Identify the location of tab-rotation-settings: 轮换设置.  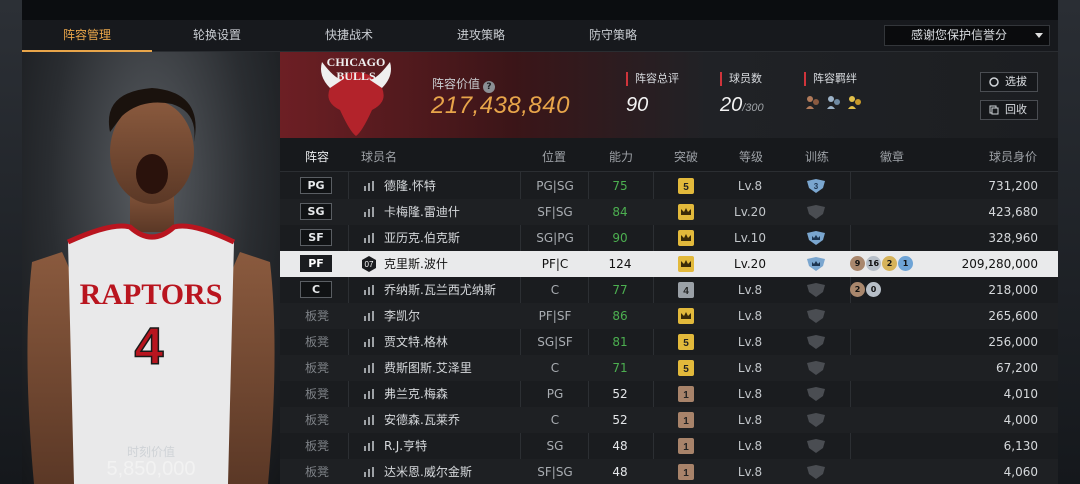
(217, 36).